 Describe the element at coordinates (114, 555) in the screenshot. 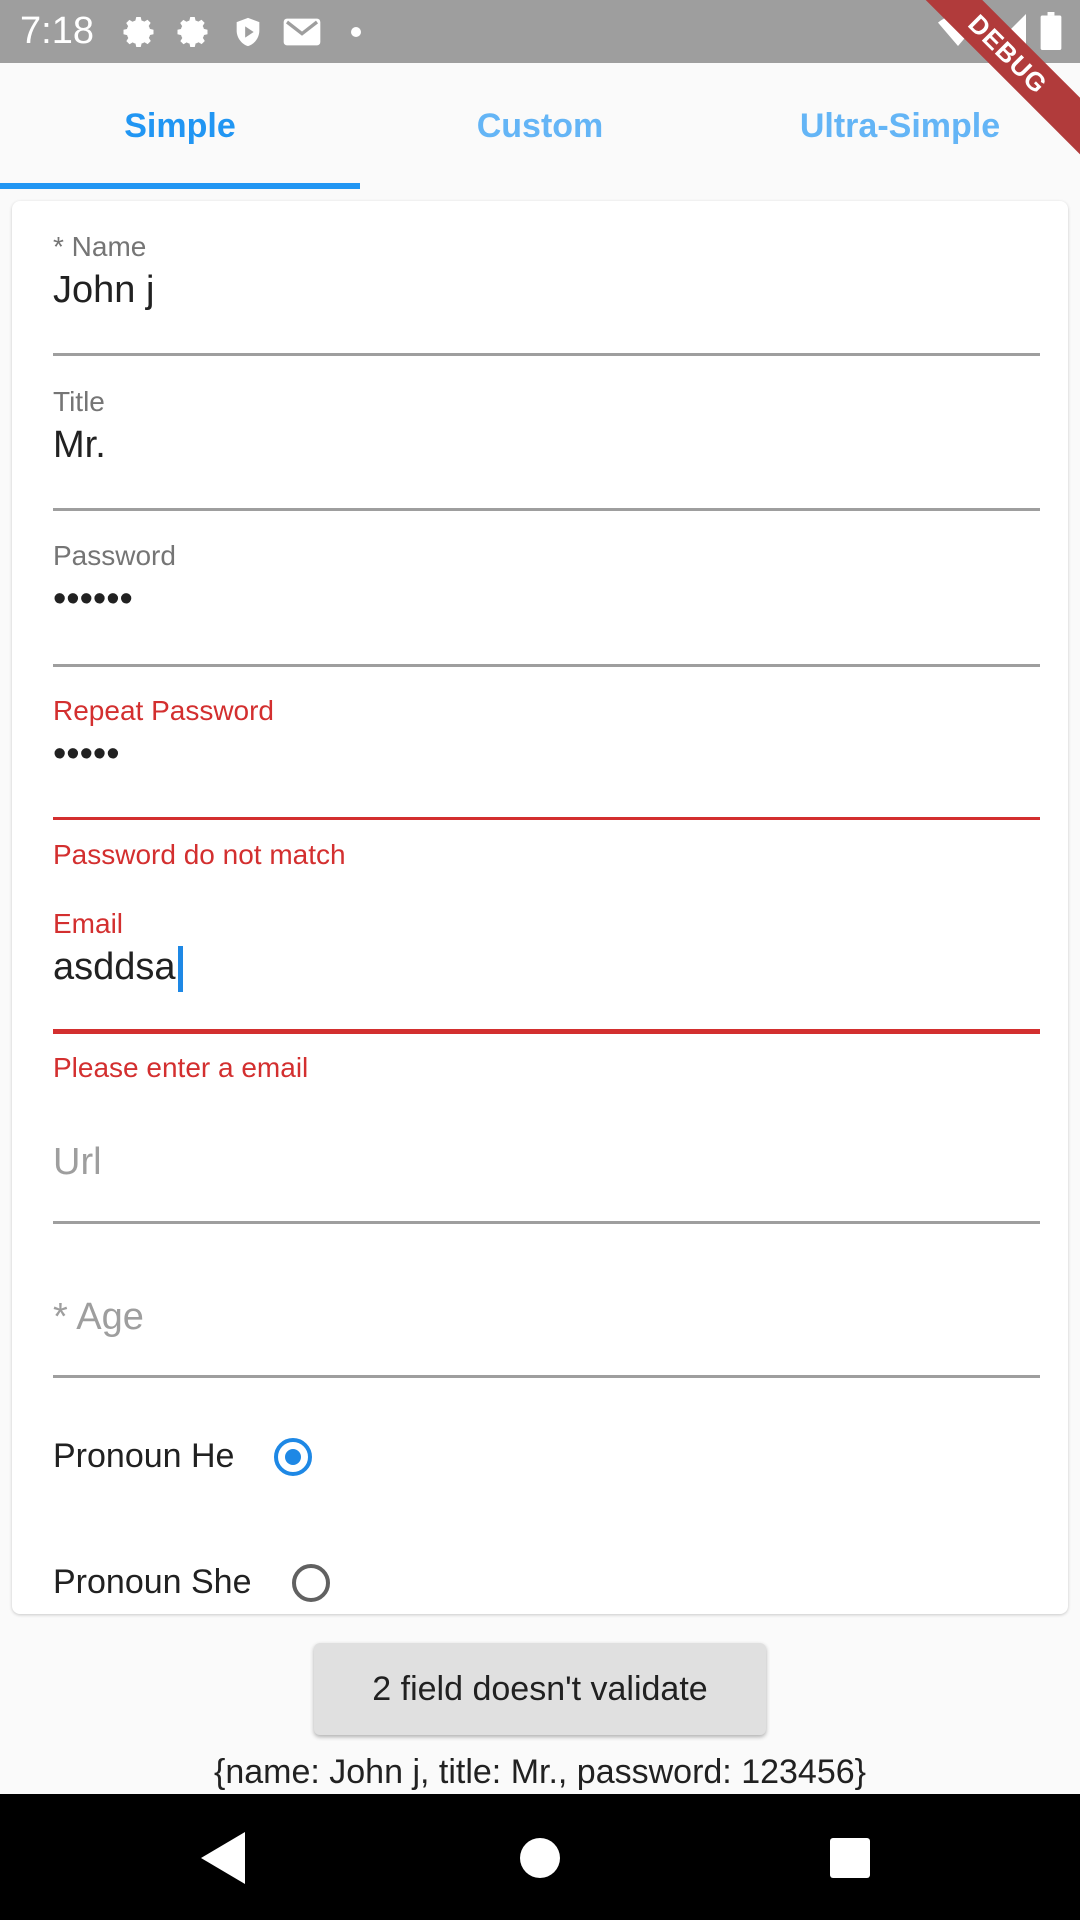

I see `password-label: Password` at that location.